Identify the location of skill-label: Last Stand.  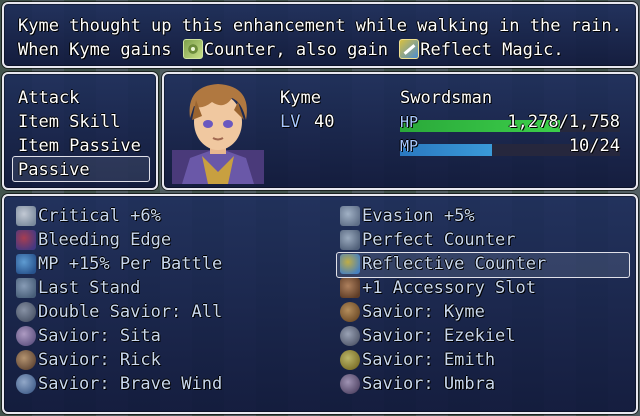
(89, 288).